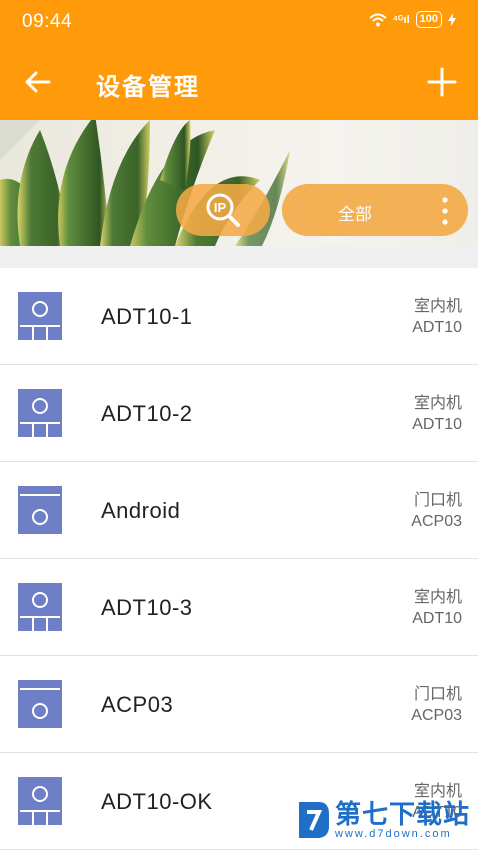 This screenshot has height=850, width=478. Describe the element at coordinates (239, 413) in the screenshot. I see `device-row: ADT10-2 室内机 ADT10` at that location.